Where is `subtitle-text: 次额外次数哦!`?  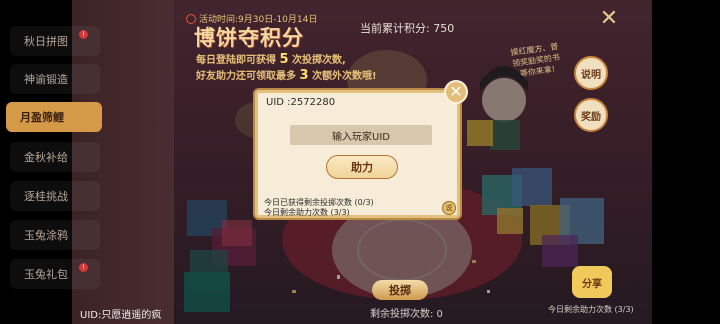
subtitle-text: 次额外次数哦! is located at coordinates (344, 76).